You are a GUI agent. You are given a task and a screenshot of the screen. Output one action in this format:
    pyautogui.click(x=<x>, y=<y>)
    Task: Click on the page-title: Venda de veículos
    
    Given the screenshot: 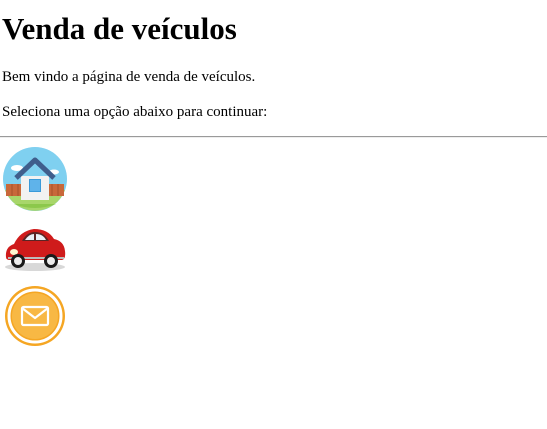 What is the action you would take?
    pyautogui.click(x=119, y=28)
    